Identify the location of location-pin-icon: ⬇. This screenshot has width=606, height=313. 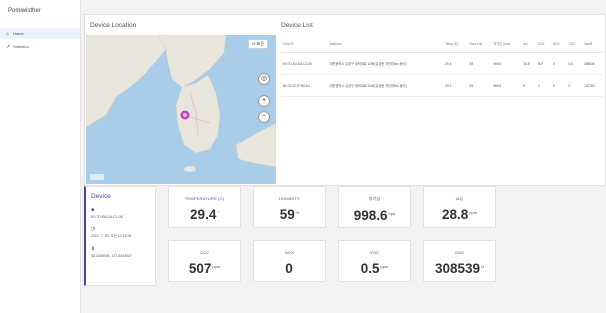
(93, 249).